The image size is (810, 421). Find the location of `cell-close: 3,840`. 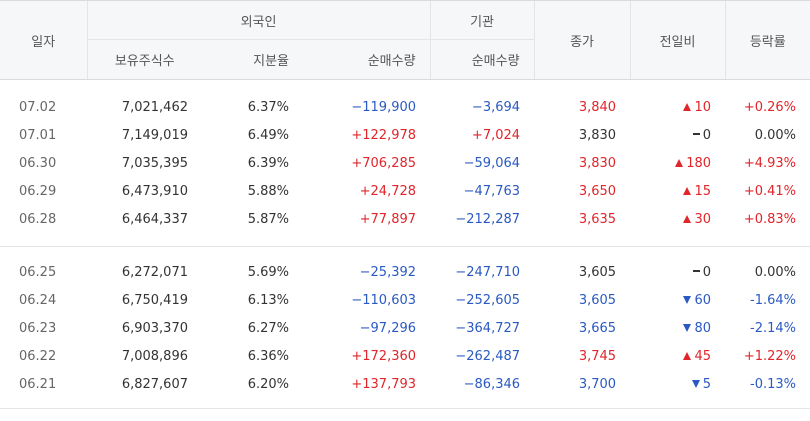

cell-close: 3,840 is located at coordinates (597, 107).